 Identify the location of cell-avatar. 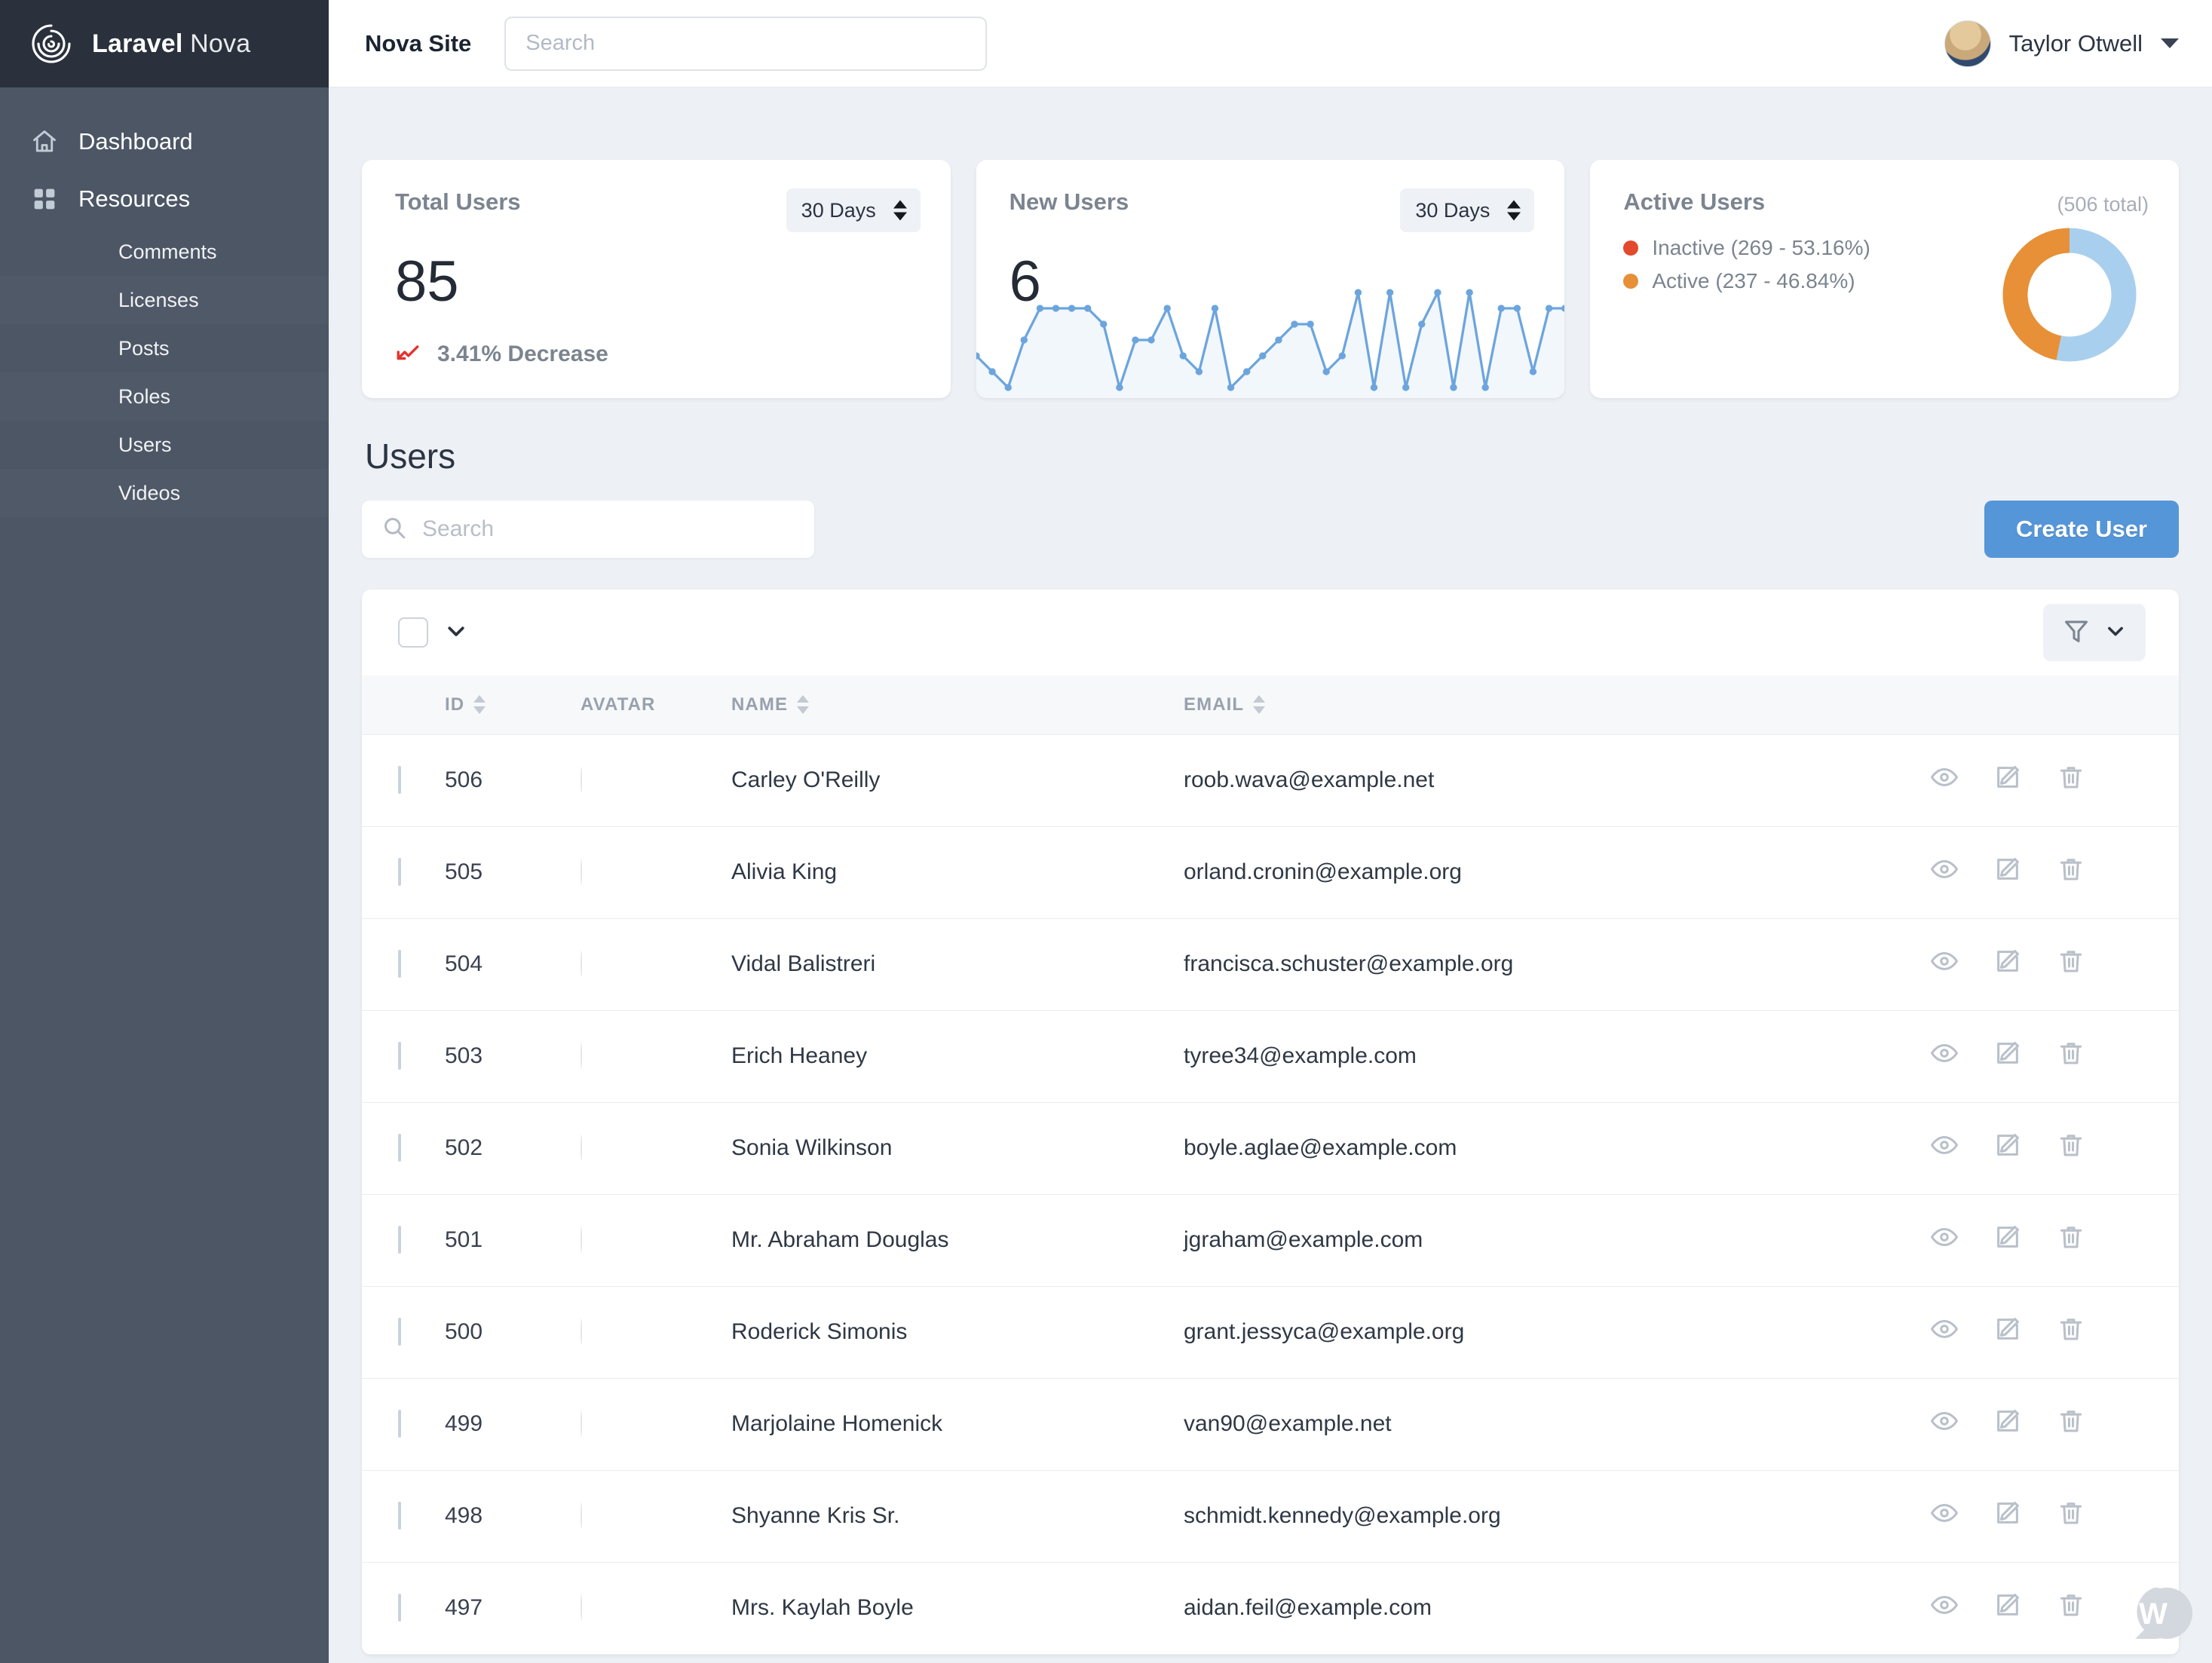
(656, 1424).